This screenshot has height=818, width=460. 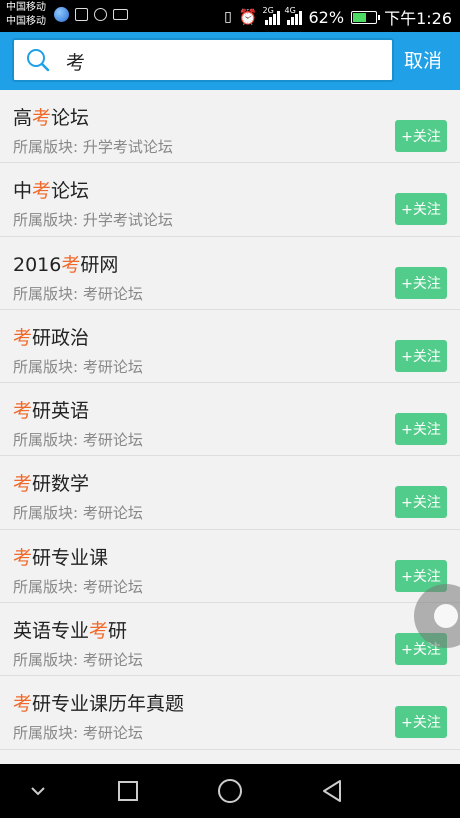 I want to click on signal-4g-label: 4G, so click(x=290, y=10).